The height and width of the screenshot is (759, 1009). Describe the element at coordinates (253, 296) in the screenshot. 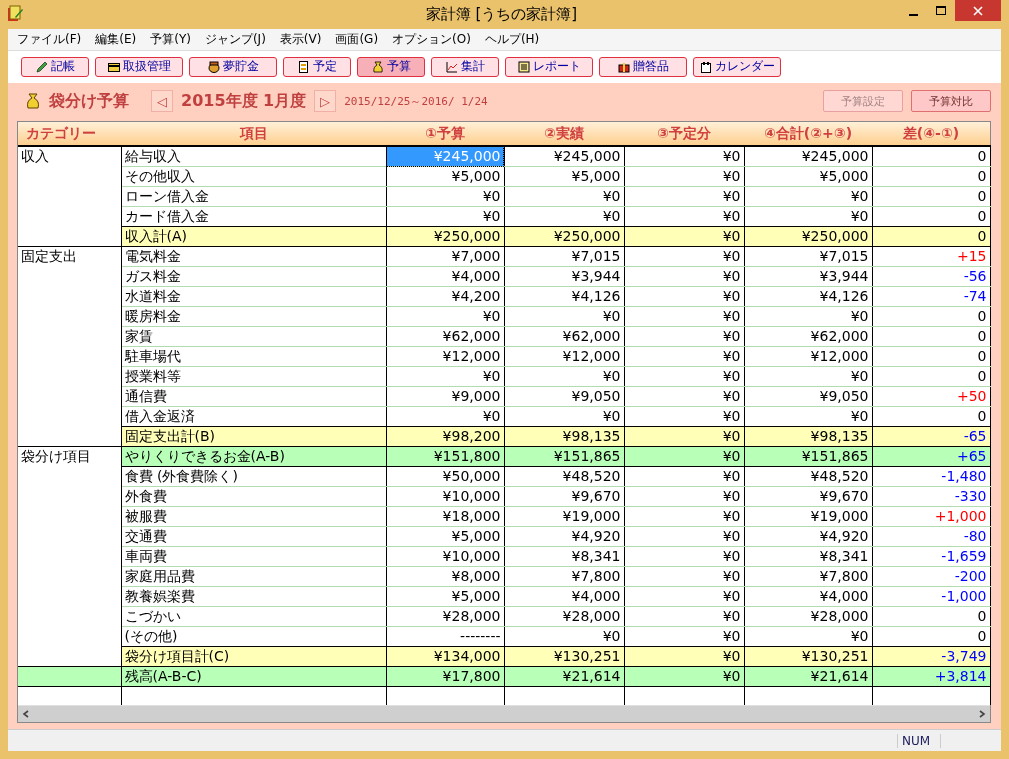

I see `table-cell: 水道料金` at that location.